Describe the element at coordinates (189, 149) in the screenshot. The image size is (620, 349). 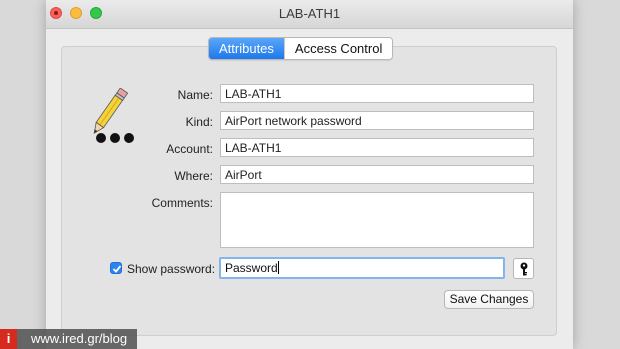
I see `account-label: Account:` at that location.